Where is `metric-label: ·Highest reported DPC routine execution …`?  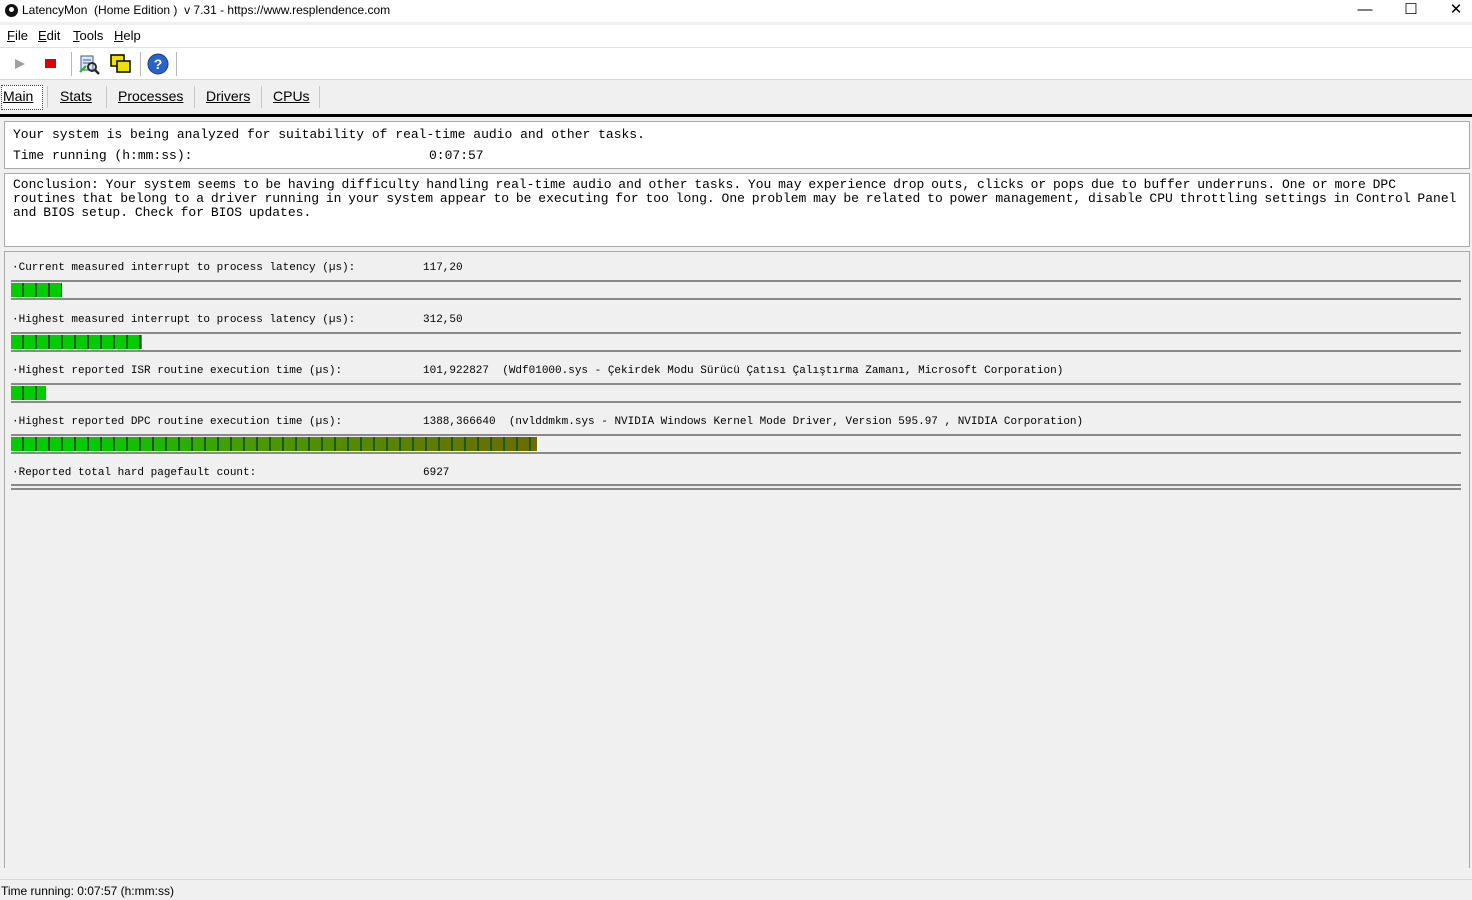
metric-label: ·Highest reported DPC routine execution … is located at coordinates (177, 422).